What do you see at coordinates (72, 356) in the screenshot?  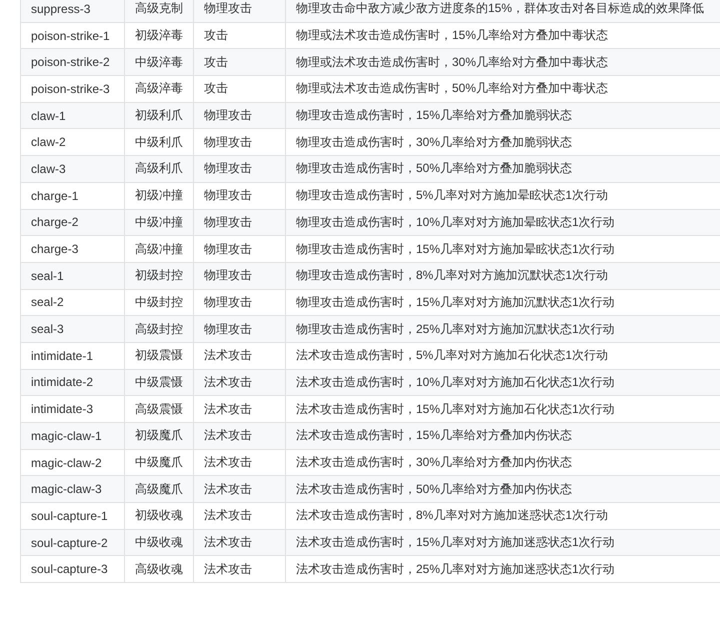 I see `table-cell: intimidate-1` at bounding box center [72, 356].